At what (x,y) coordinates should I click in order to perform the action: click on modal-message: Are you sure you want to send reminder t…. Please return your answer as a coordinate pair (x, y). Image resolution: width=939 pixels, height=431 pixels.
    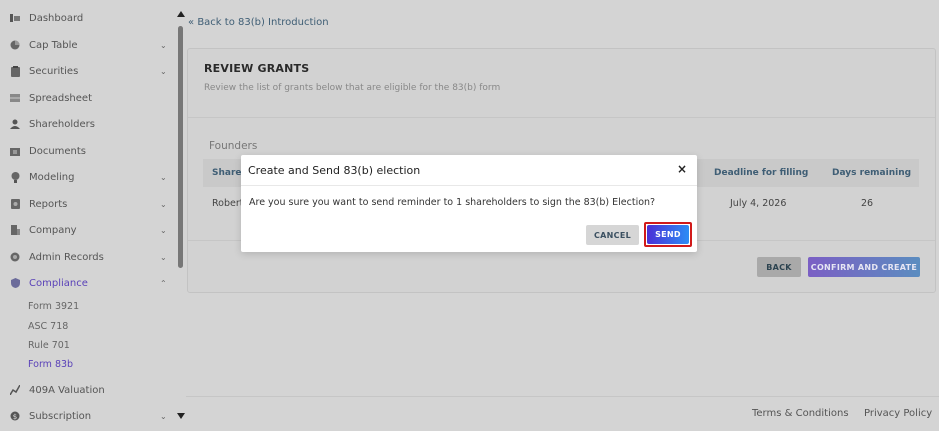
    Looking at the image, I should click on (452, 202).